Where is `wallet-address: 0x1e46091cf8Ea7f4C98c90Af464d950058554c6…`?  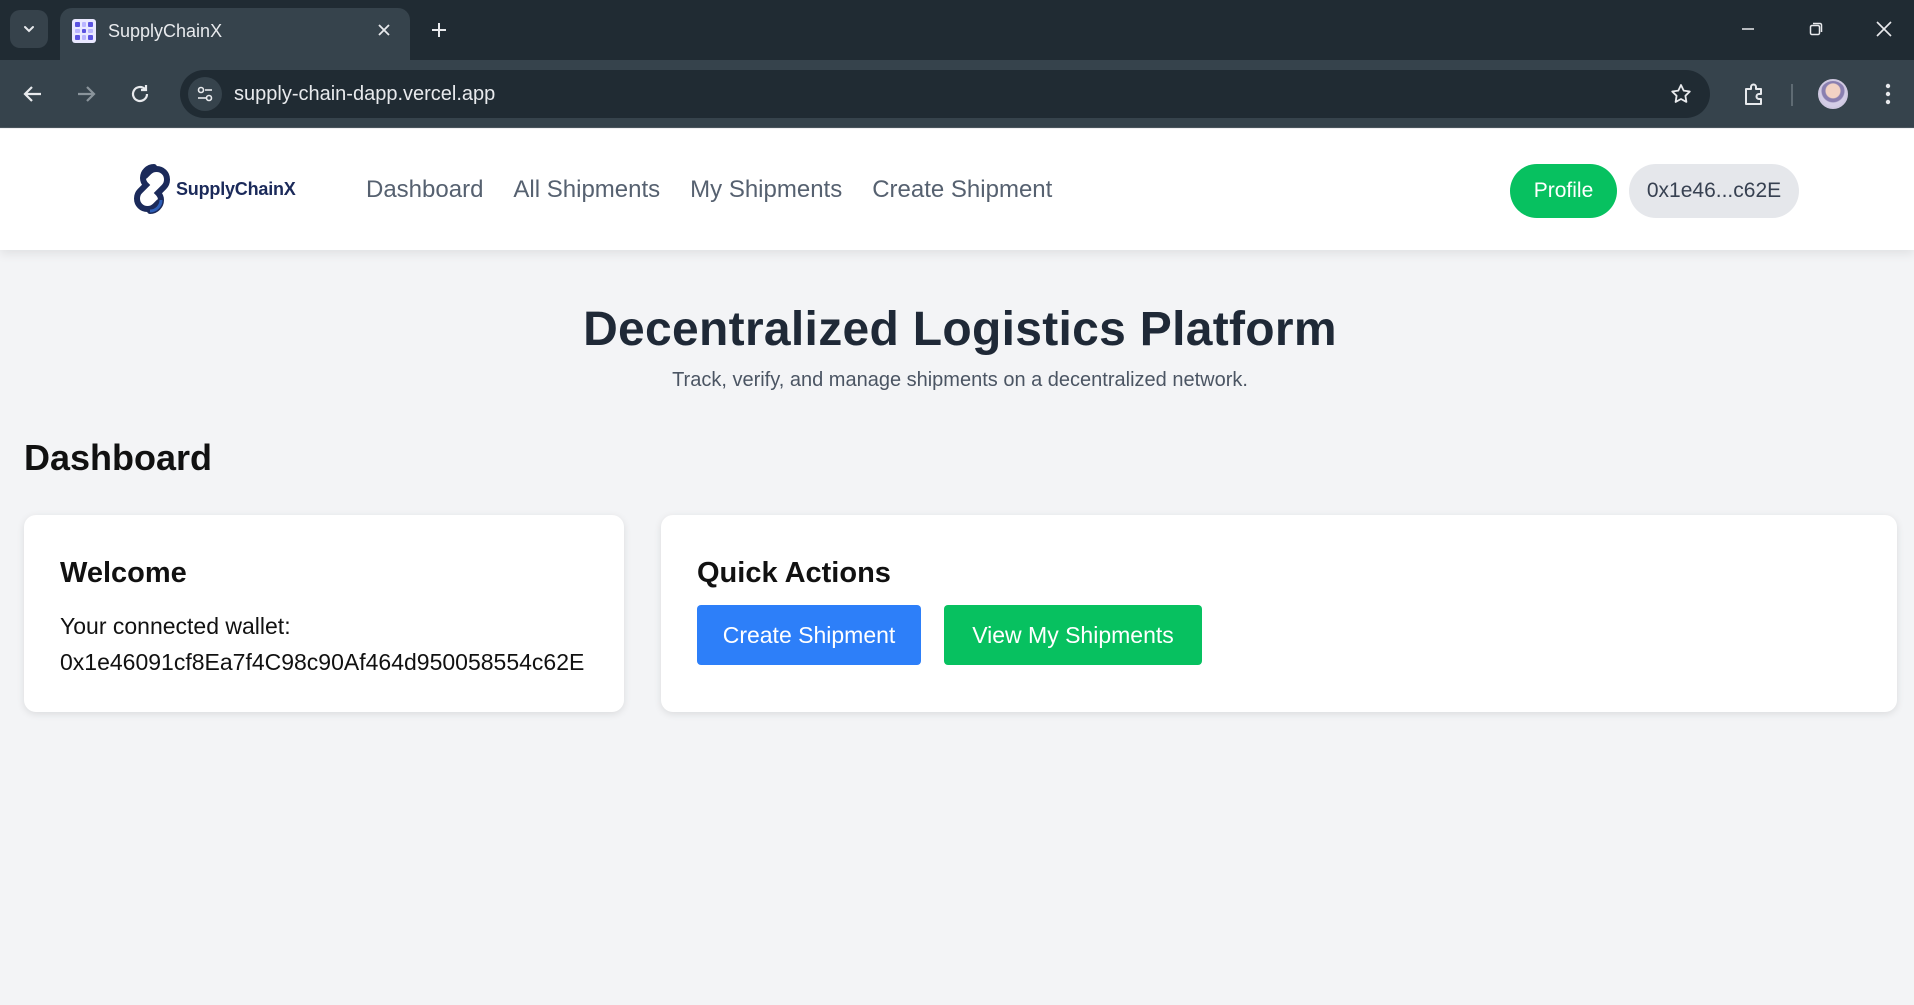
wallet-address: 0x1e46091cf8Ea7f4C98c90Af464d950058554c6… is located at coordinates (322, 662).